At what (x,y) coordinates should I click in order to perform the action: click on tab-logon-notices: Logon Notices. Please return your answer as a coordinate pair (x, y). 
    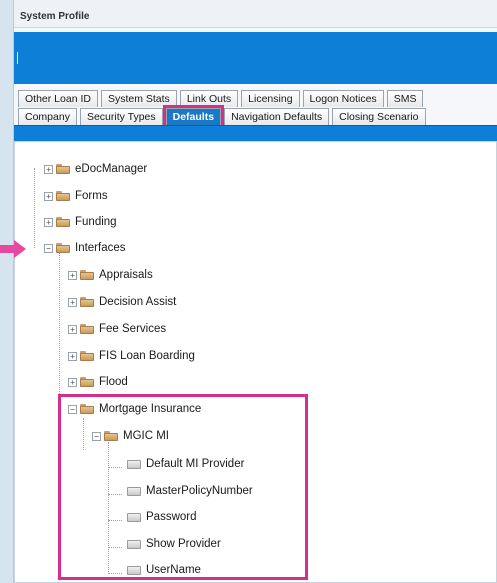
    Looking at the image, I should click on (343, 98).